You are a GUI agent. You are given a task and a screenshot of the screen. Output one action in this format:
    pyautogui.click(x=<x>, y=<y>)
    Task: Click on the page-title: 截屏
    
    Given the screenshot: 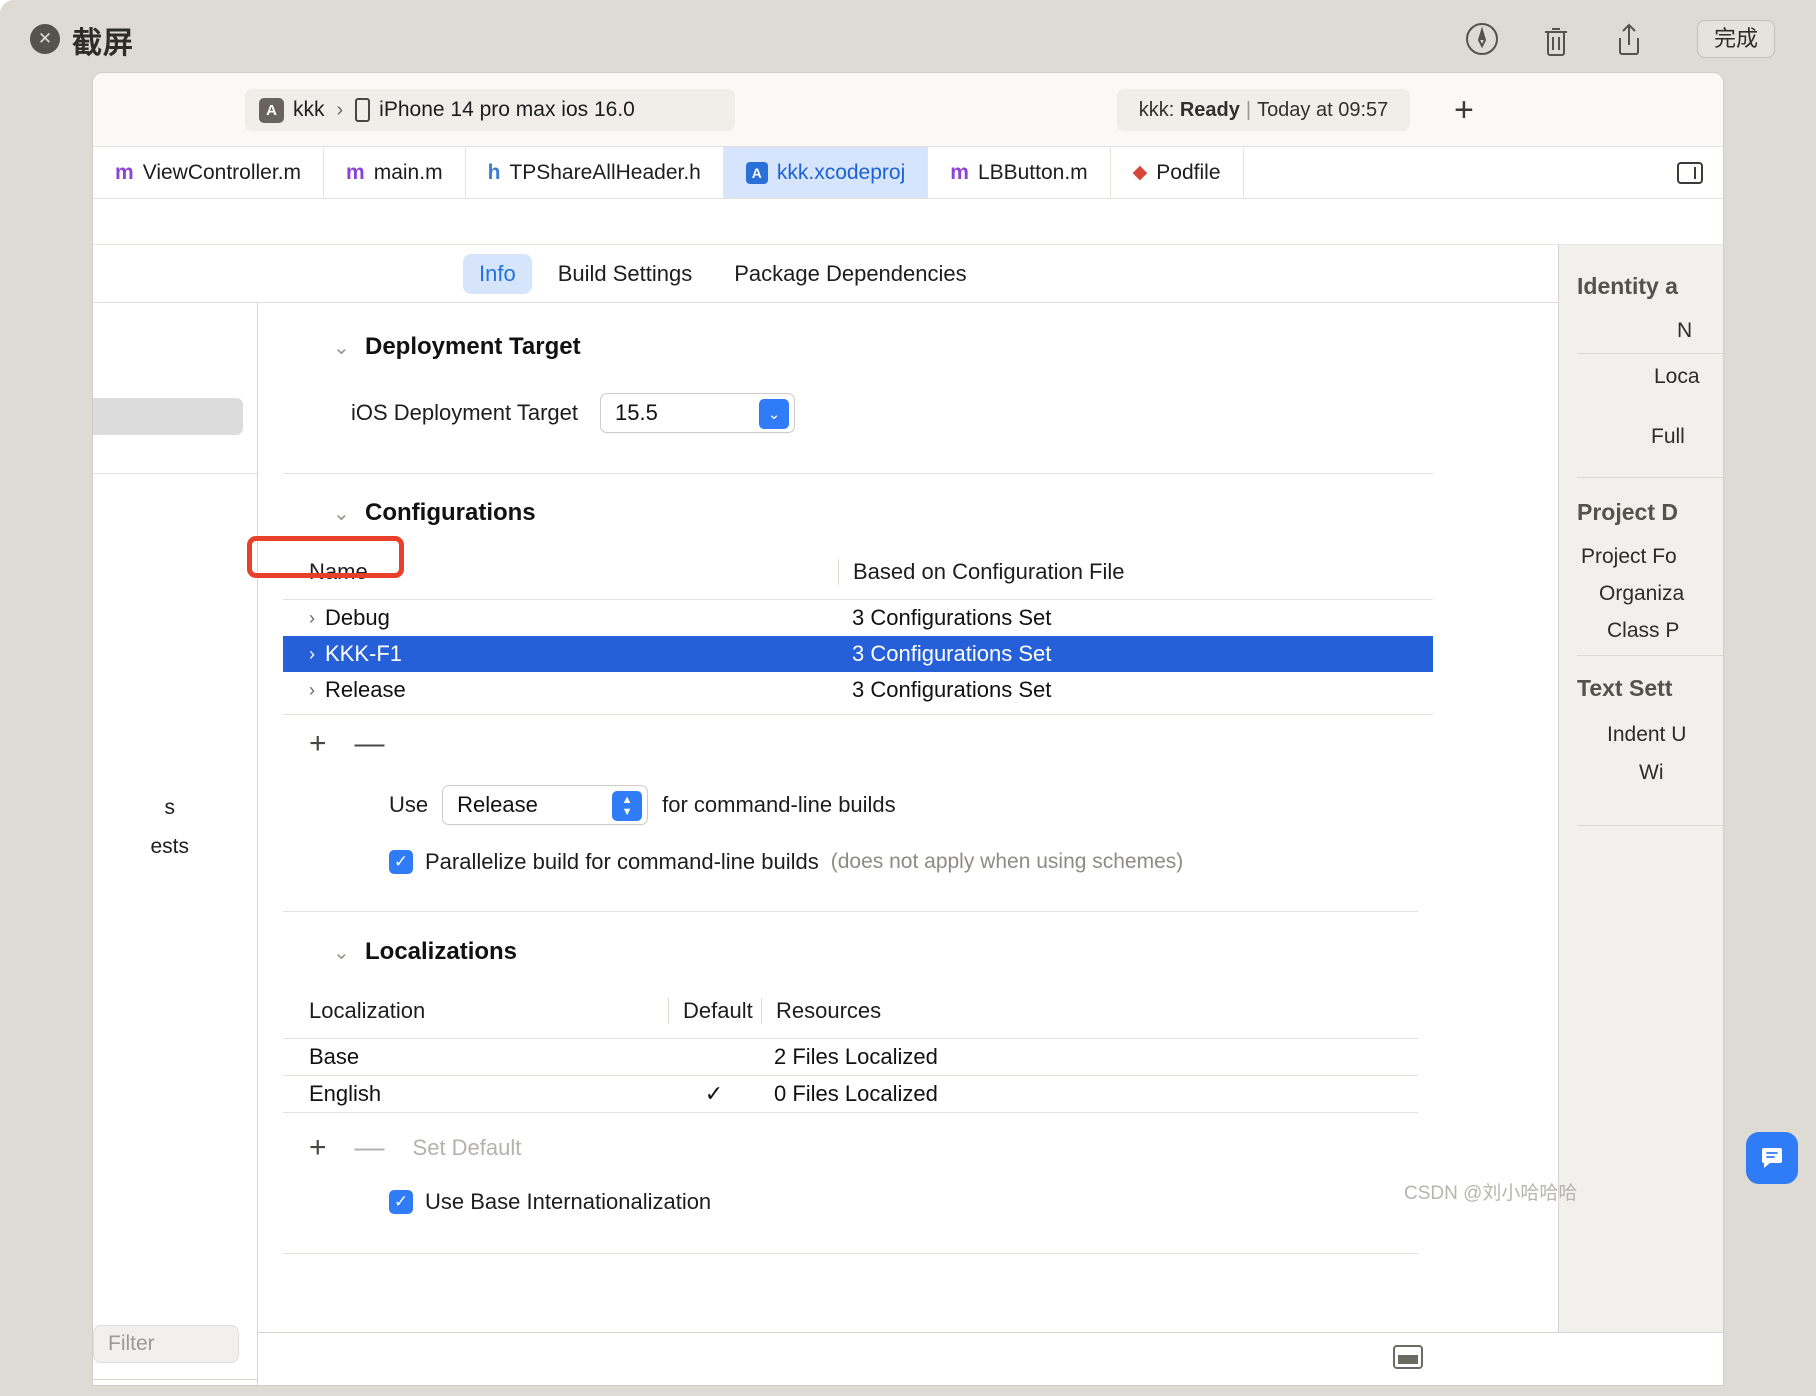 What is the action you would take?
    pyautogui.click(x=103, y=43)
    